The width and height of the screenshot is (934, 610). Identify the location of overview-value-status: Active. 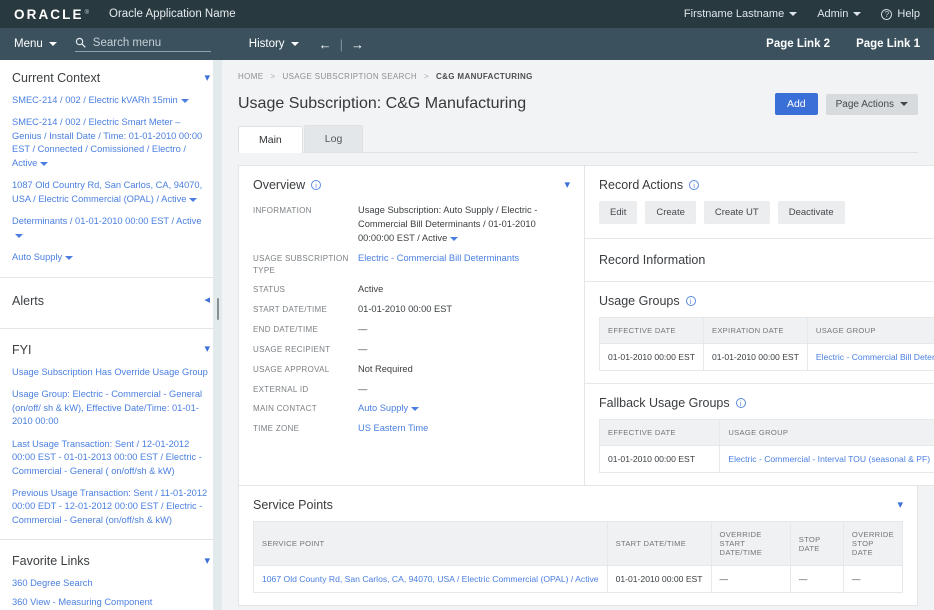
(371, 288).